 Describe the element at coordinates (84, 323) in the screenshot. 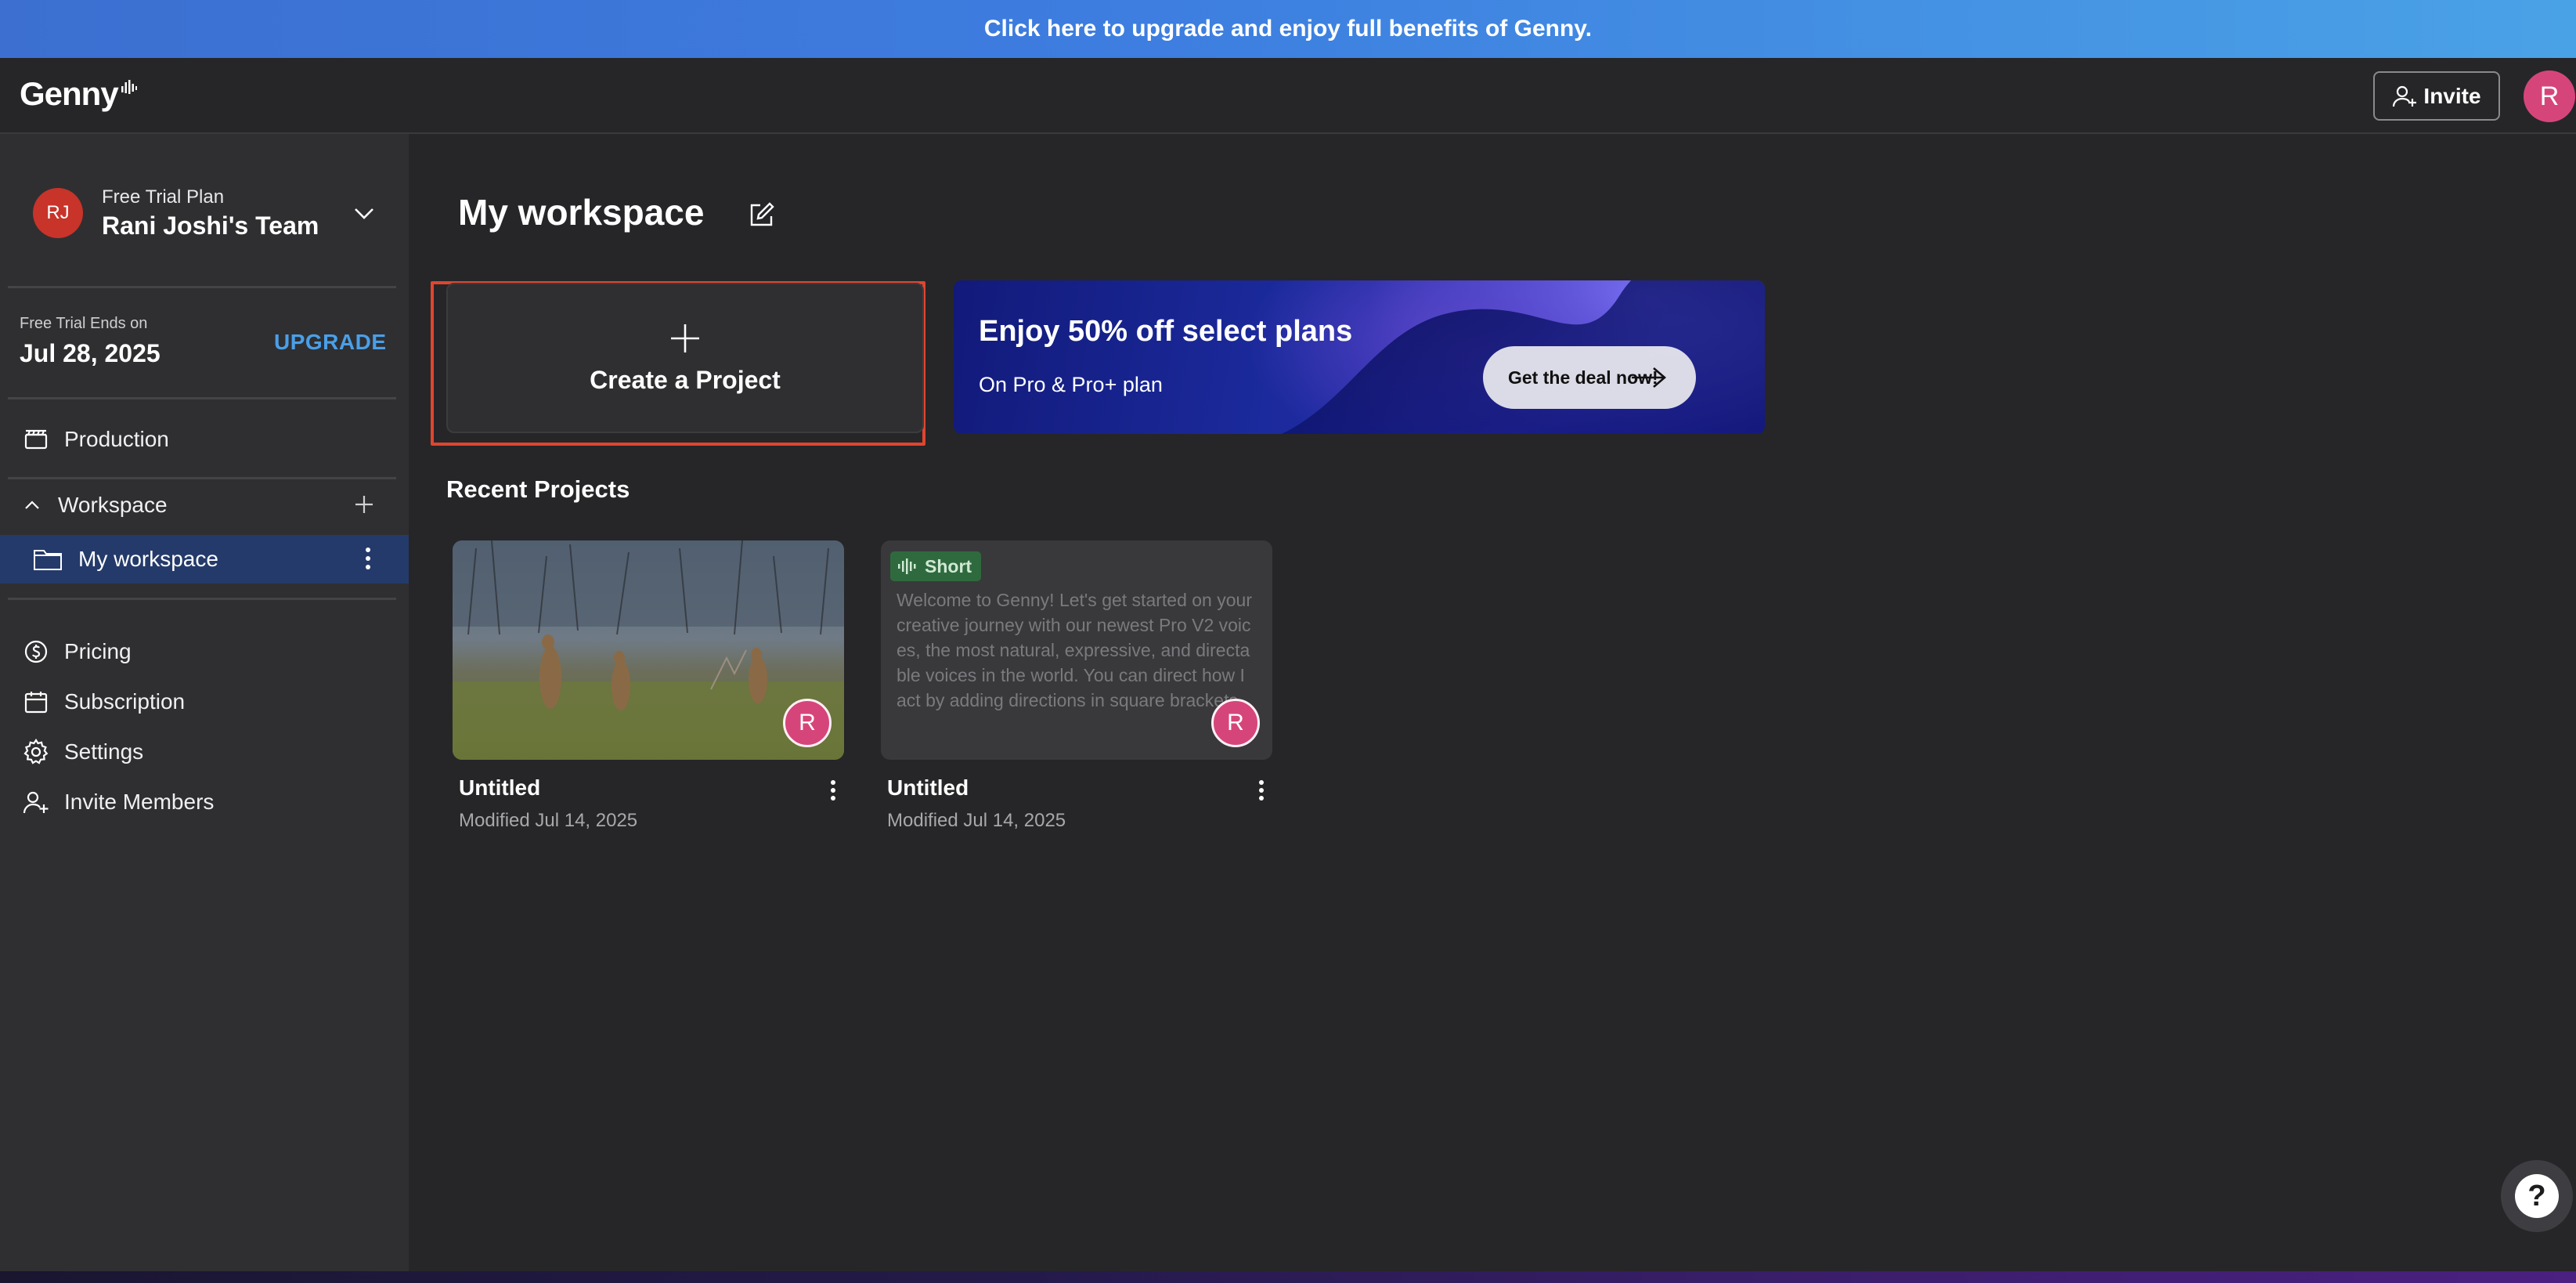

I see `trial-label: Free Trial Ends on` at that location.